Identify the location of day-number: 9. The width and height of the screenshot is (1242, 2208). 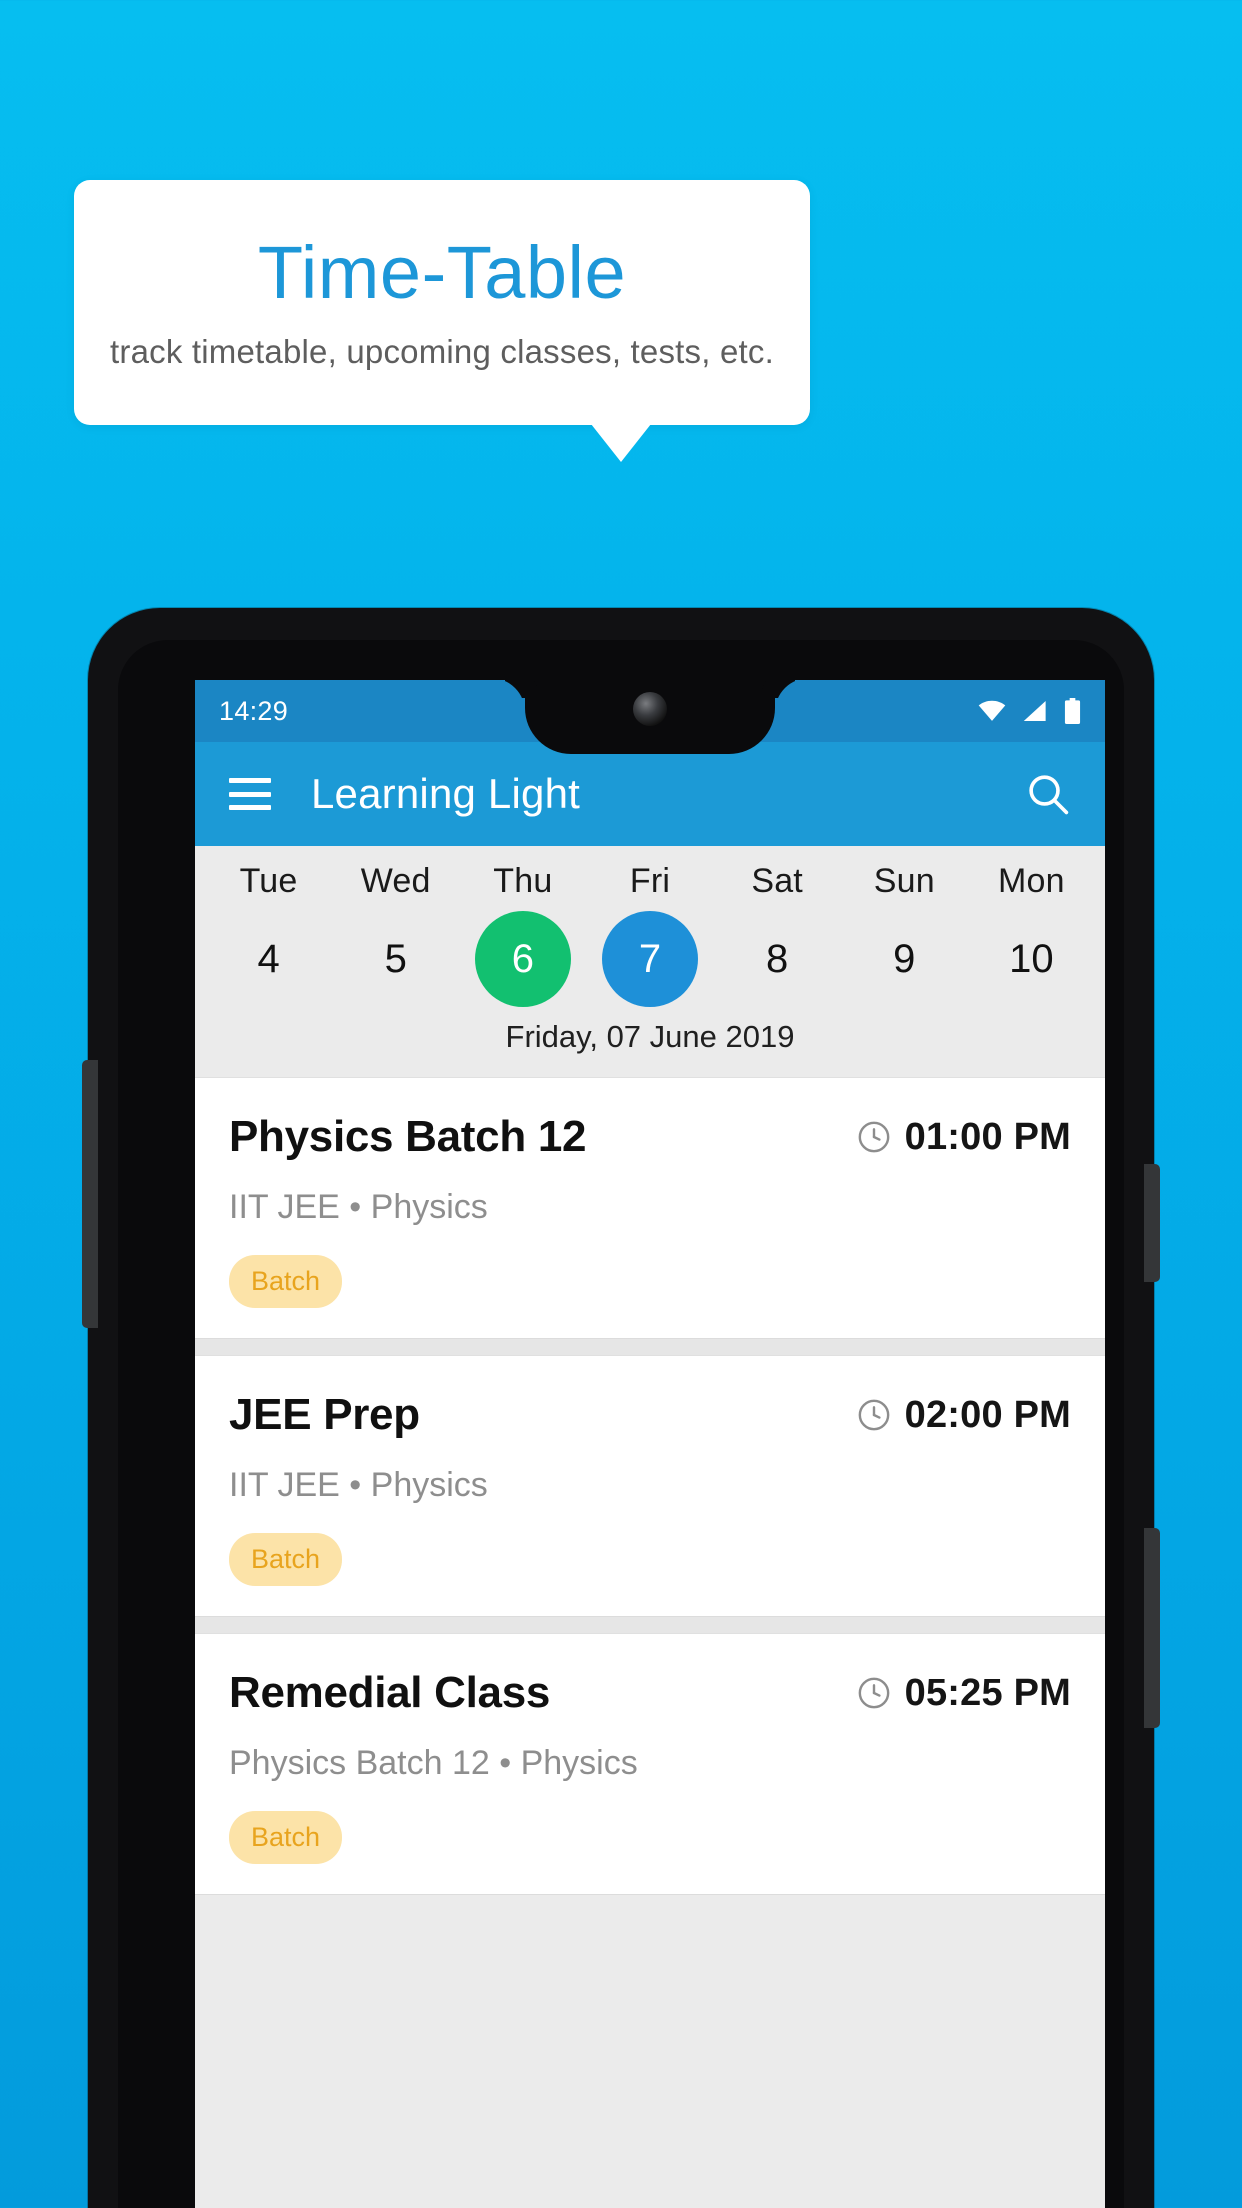
(904, 958).